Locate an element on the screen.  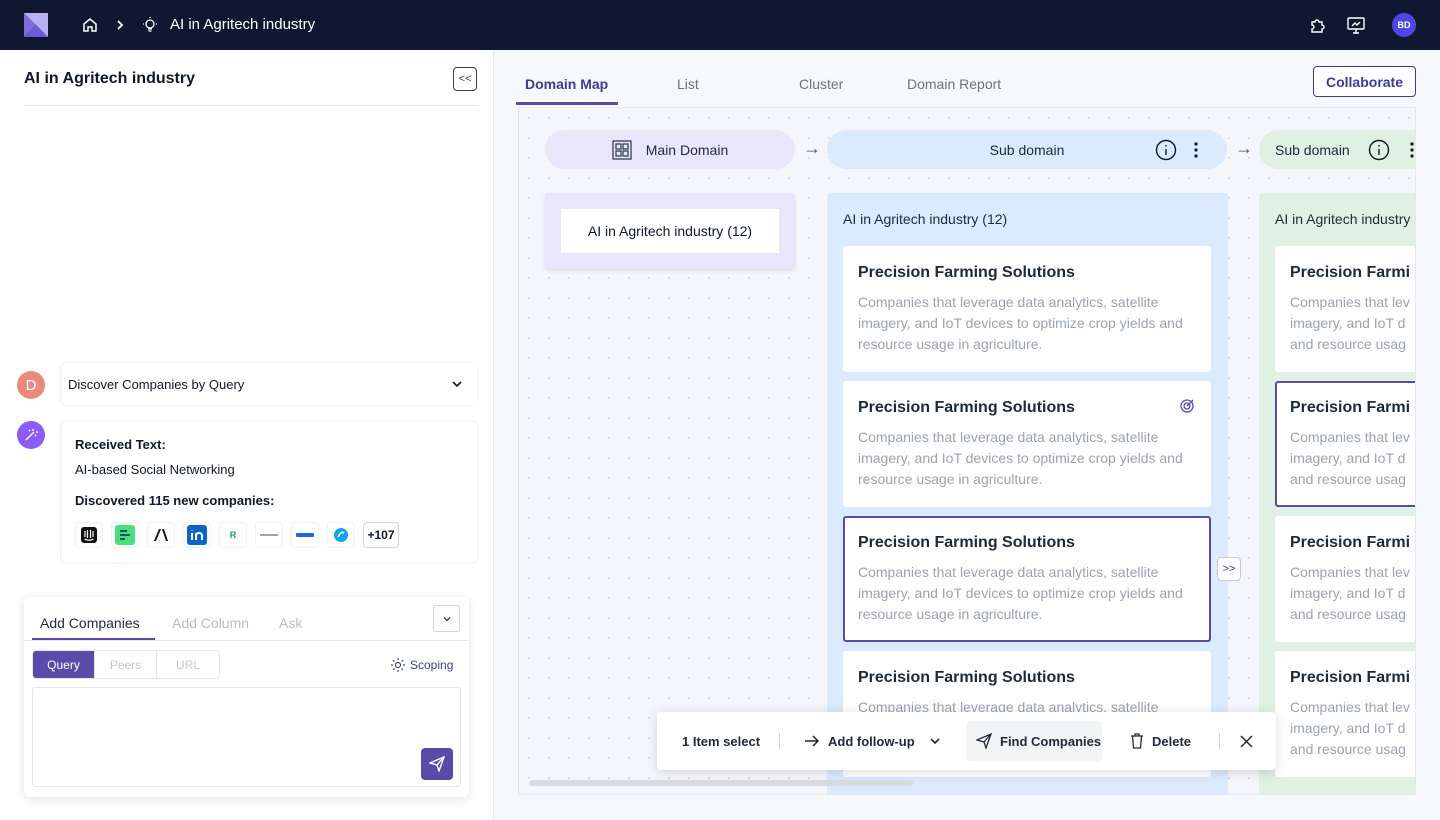
grid-icon is located at coordinates (622, 149).